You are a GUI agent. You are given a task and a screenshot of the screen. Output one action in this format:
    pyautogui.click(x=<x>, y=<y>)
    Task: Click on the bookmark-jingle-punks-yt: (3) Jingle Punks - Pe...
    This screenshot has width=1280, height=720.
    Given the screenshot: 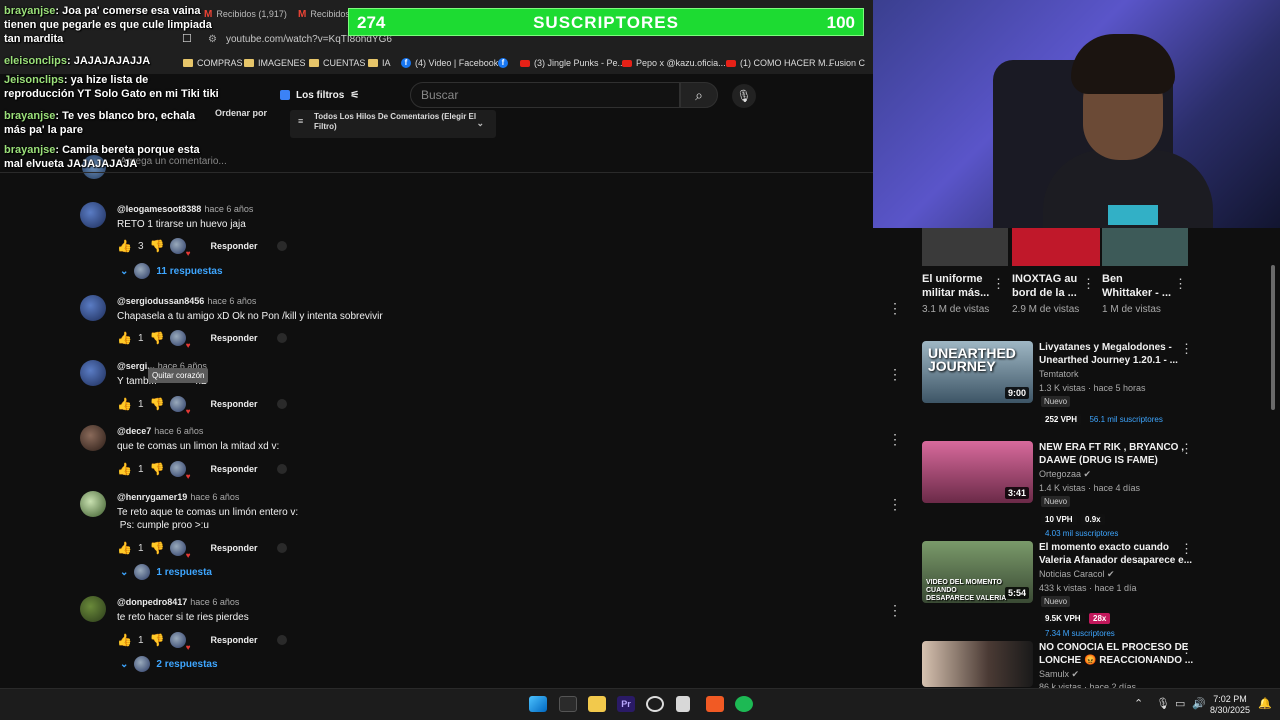 What is the action you would take?
    pyautogui.click(x=572, y=63)
    